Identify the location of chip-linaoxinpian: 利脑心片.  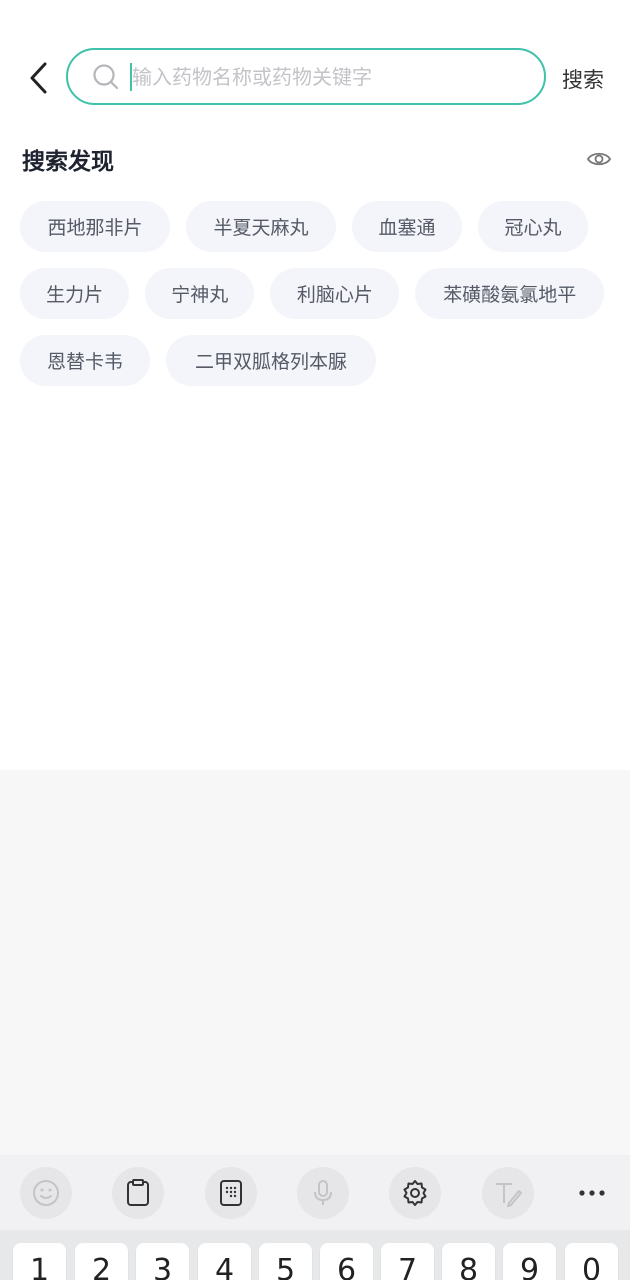
(335, 293).